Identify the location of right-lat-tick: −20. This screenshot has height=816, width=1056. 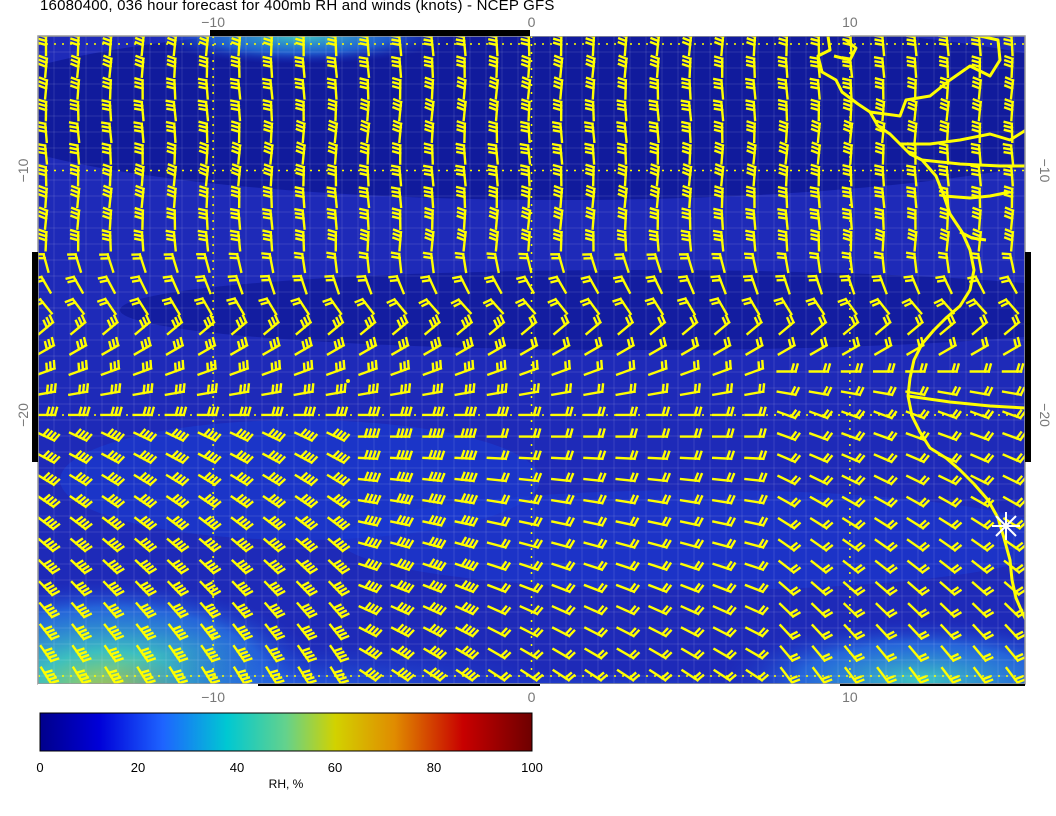
(1045, 415).